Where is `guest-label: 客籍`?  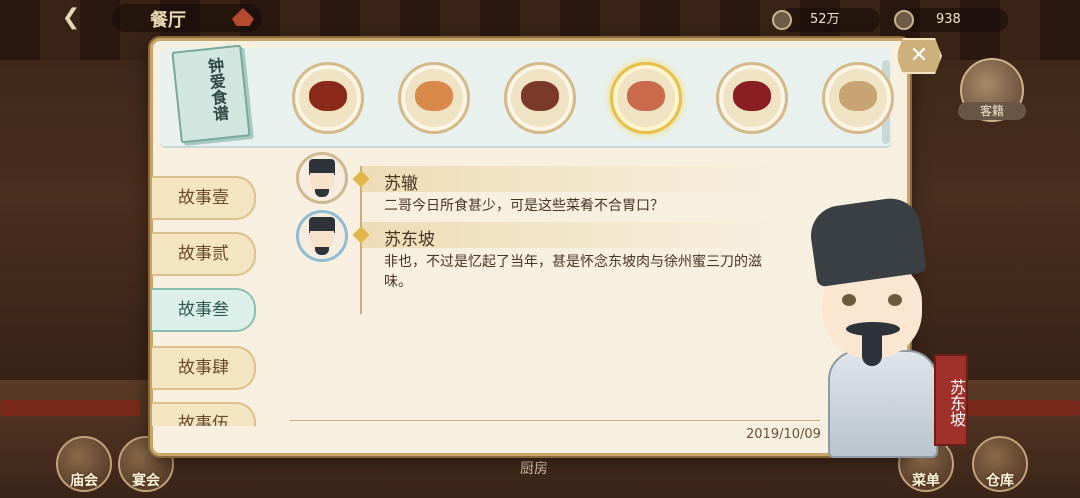 guest-label: 客籍 is located at coordinates (992, 111).